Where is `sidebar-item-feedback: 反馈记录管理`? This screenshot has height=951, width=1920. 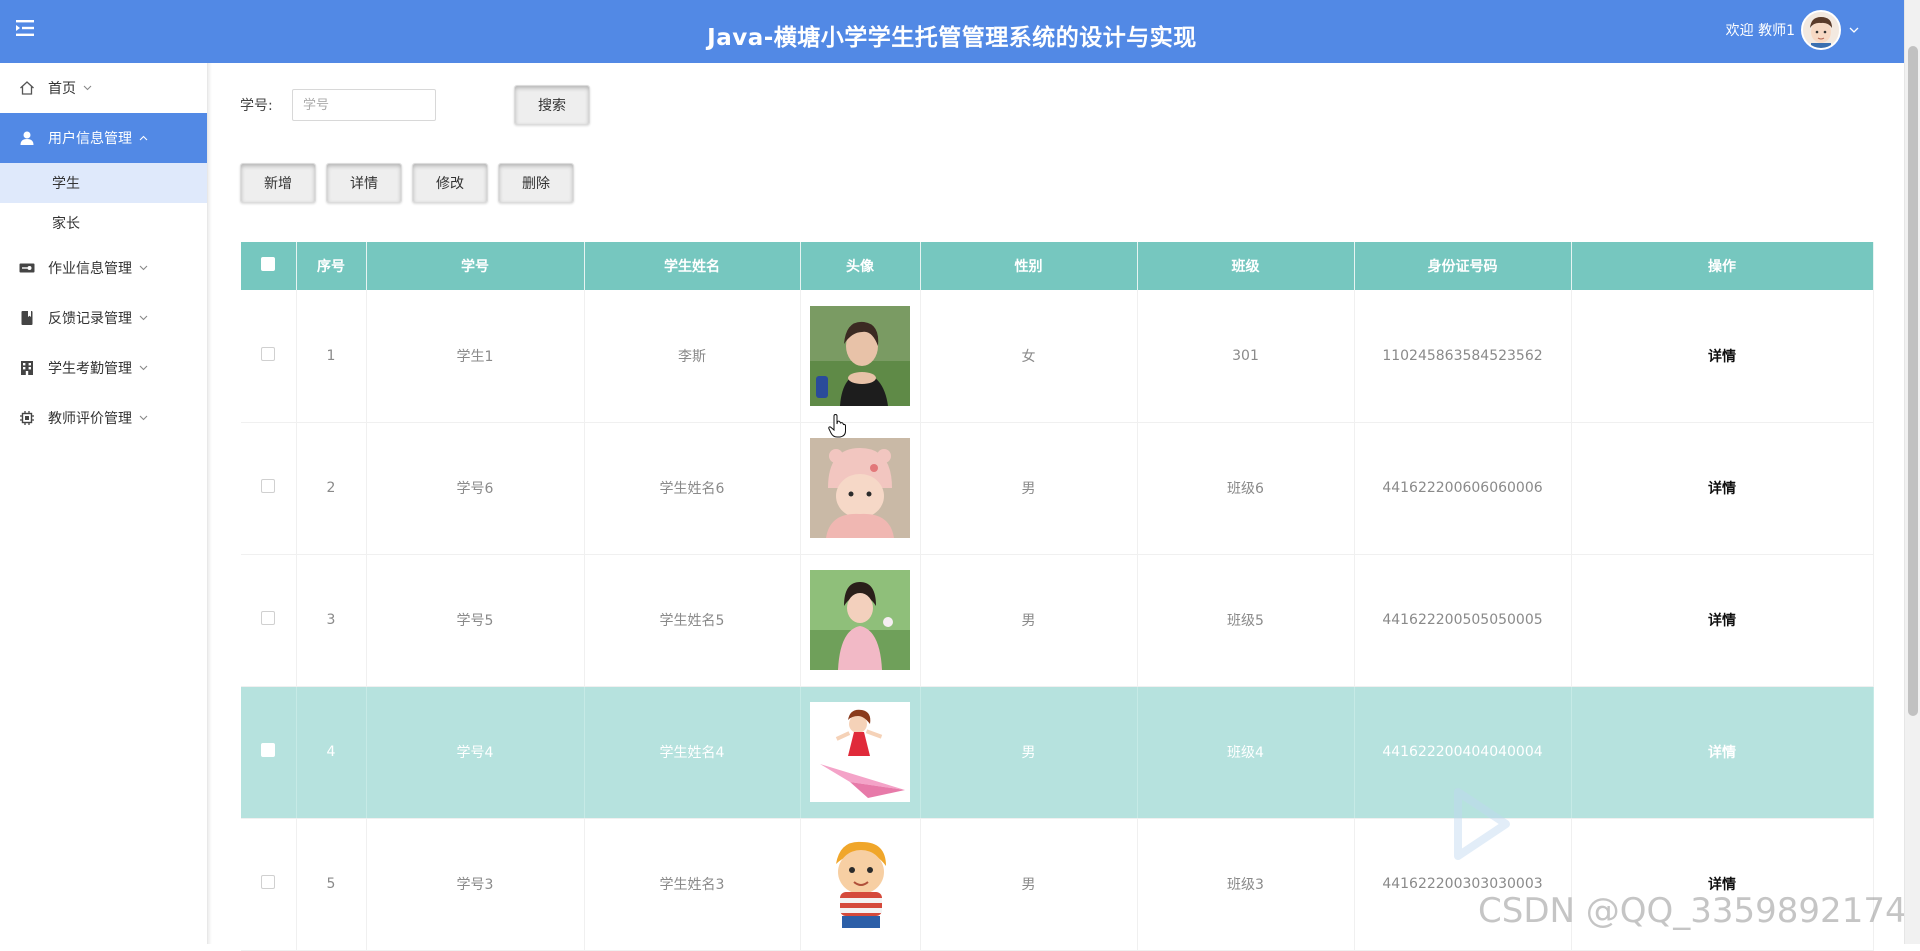 sidebar-item-feedback: 反馈记录管理 is located at coordinates (103, 318).